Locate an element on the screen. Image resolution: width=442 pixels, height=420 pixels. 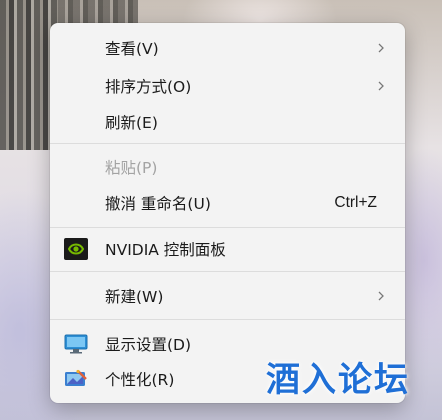
watermark-logo: 酒入论坛 is located at coordinates (338, 380).